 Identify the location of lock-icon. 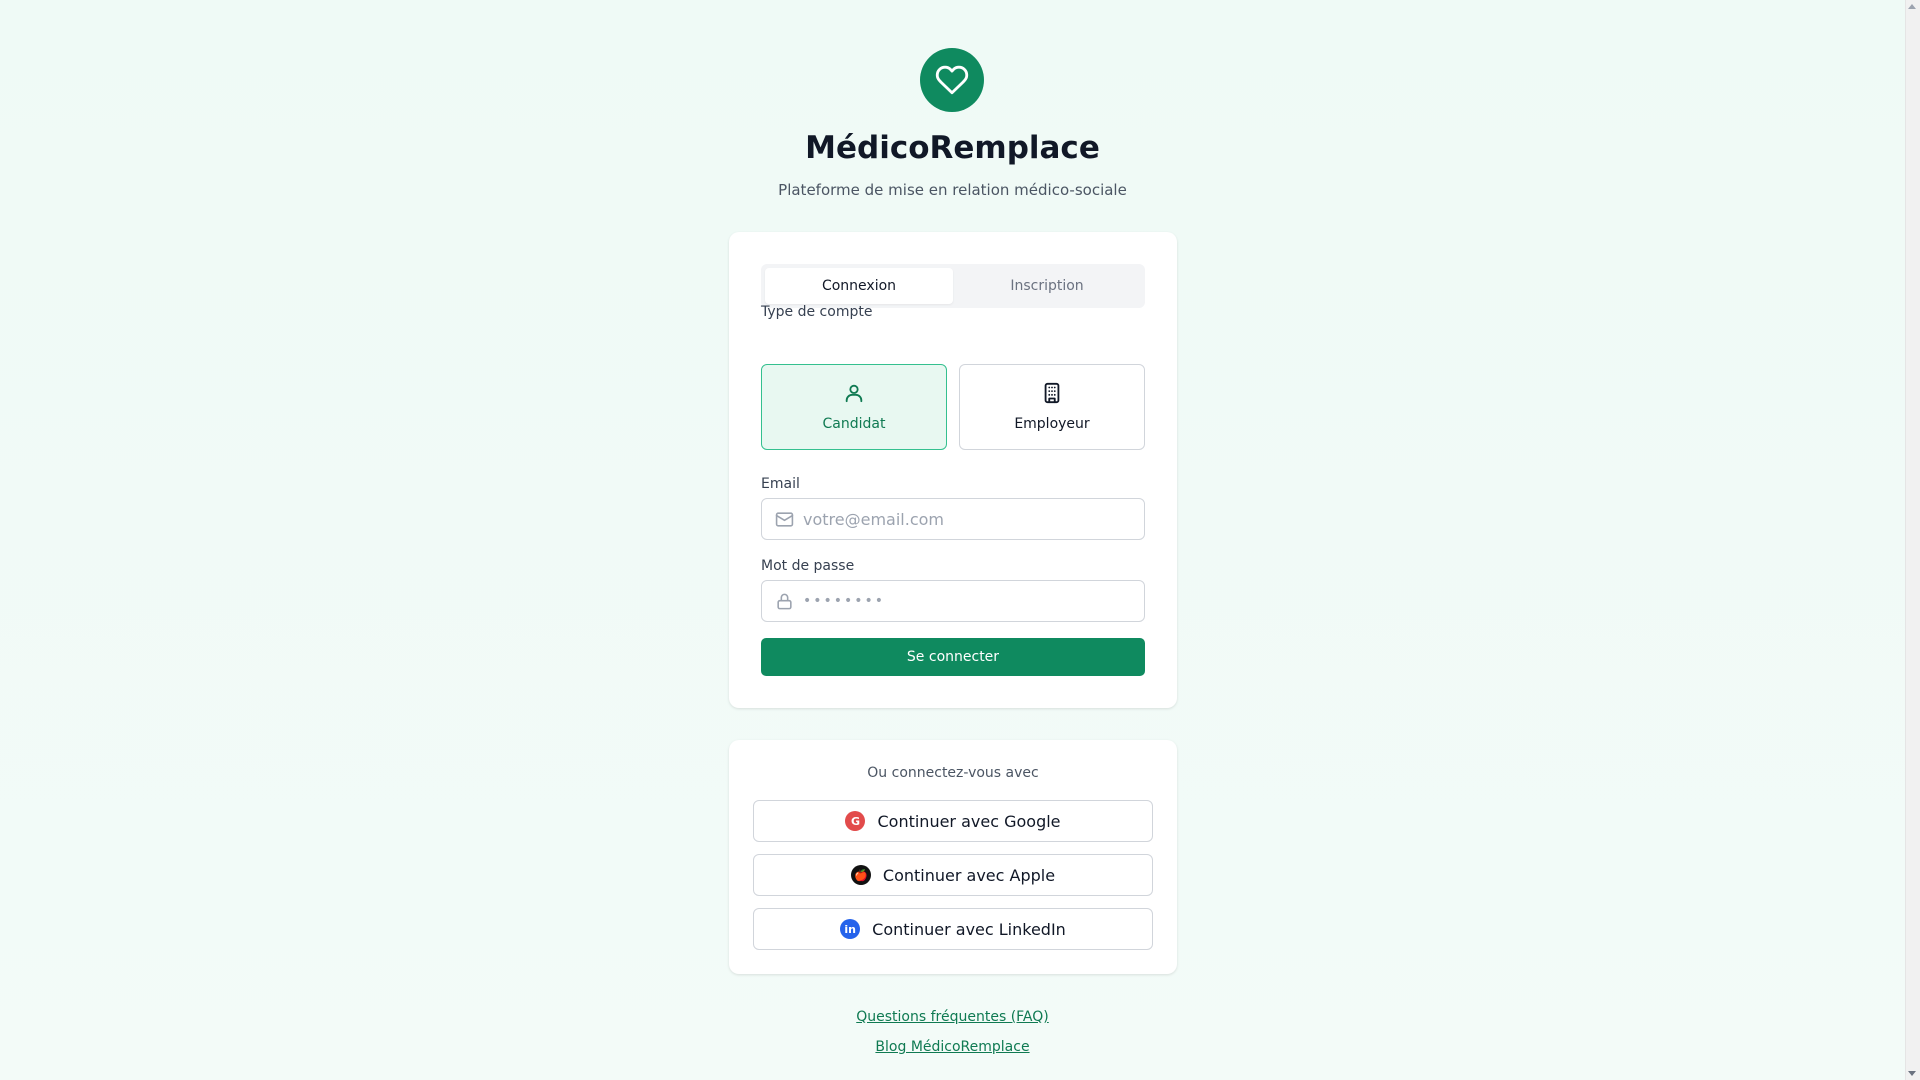
(784, 601).